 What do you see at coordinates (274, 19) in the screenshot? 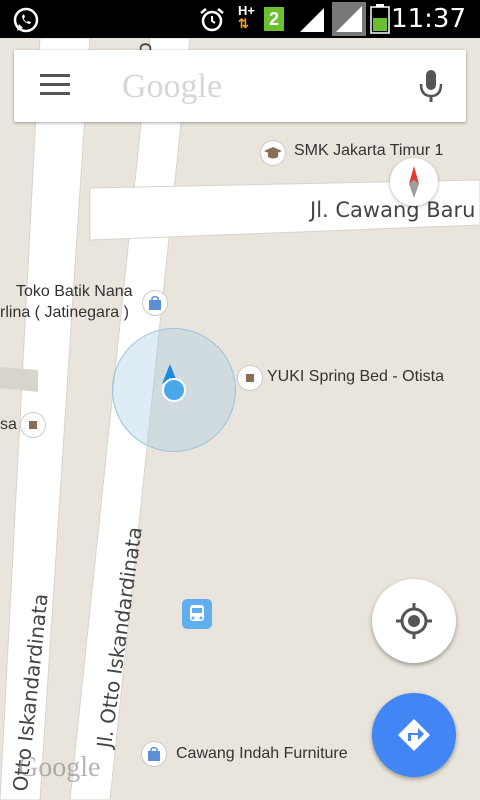
I see `sim2-icon: 2` at bounding box center [274, 19].